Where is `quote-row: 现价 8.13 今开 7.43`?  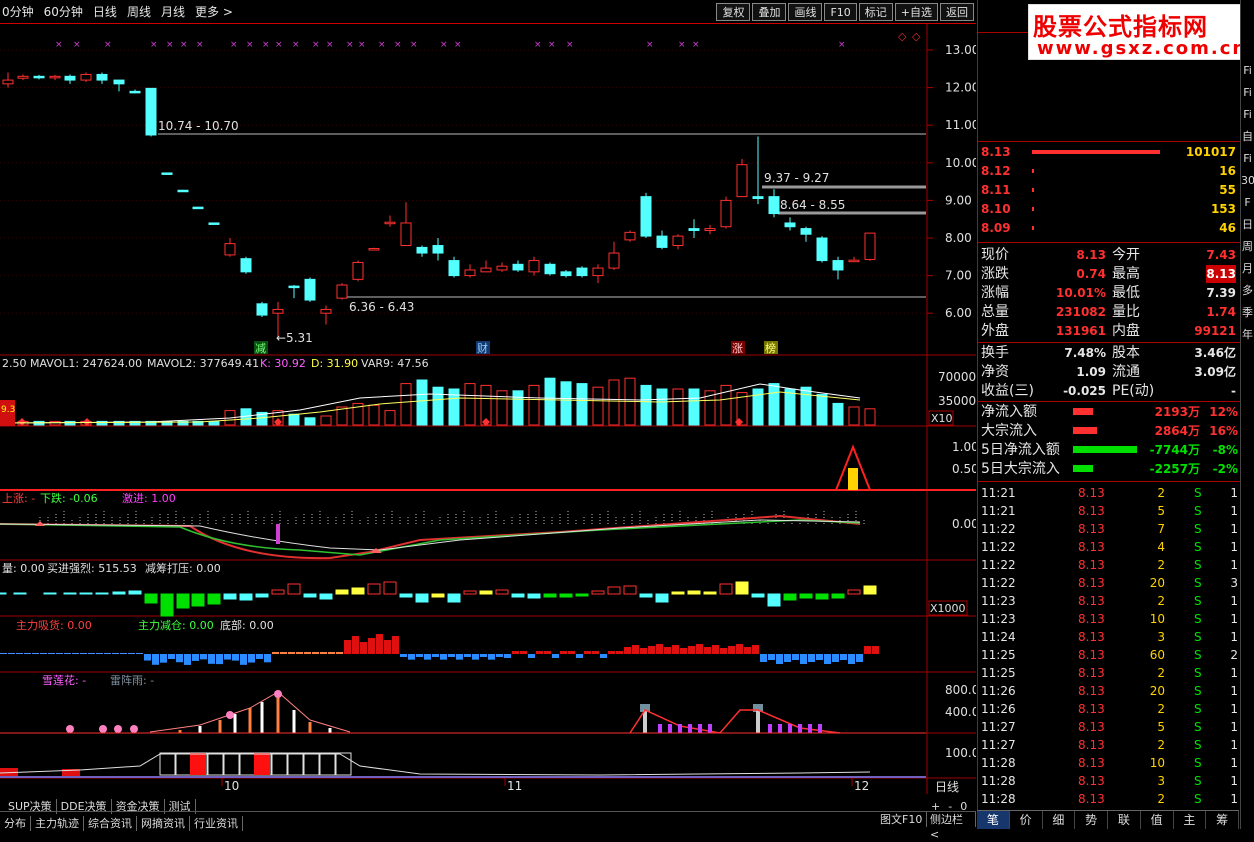 quote-row: 现价 8.13 今开 7.43 is located at coordinates (1109, 255).